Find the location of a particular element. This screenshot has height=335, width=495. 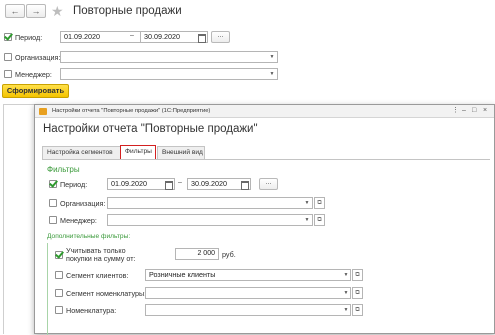

item-segment-label: Сегмент номенклатуры: is located at coordinates (106, 293).